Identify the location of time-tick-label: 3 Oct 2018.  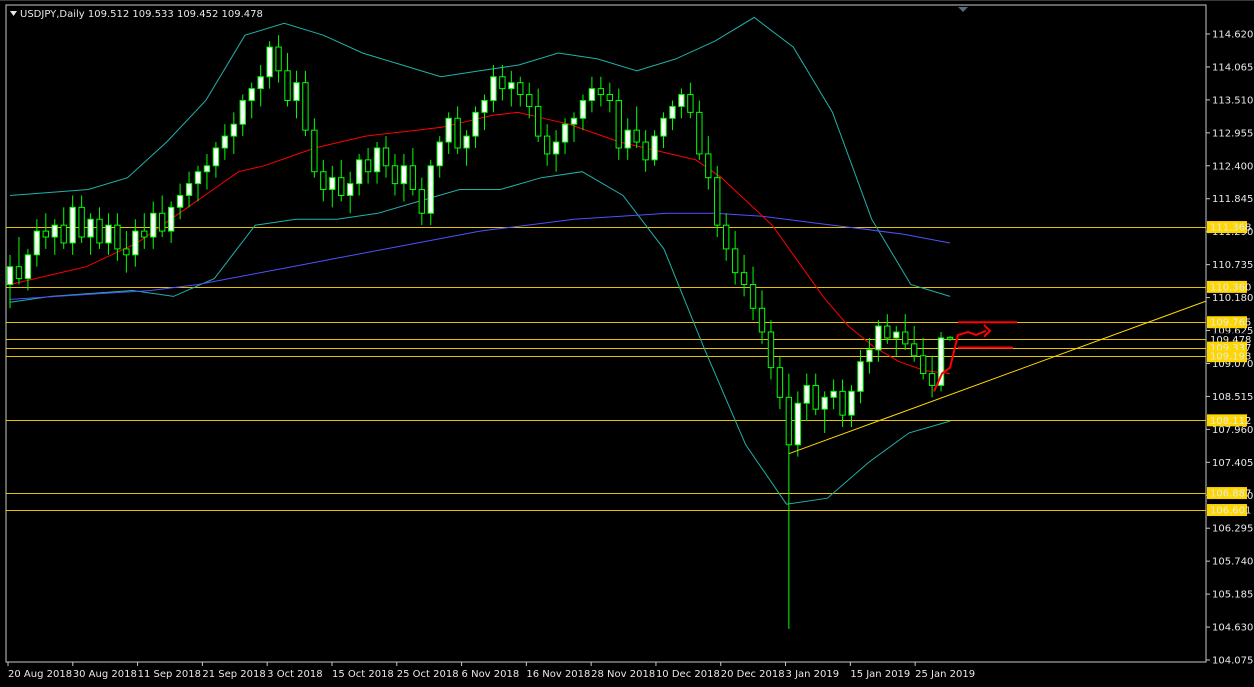
(294, 674).